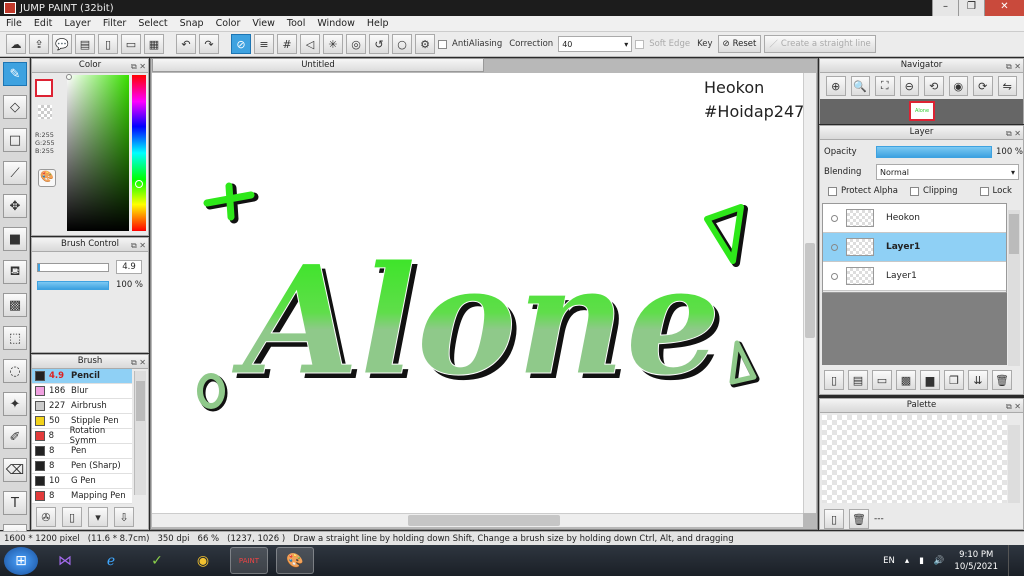 This screenshot has height=576, width=1024. I want to click on menu-color: Color, so click(228, 23).